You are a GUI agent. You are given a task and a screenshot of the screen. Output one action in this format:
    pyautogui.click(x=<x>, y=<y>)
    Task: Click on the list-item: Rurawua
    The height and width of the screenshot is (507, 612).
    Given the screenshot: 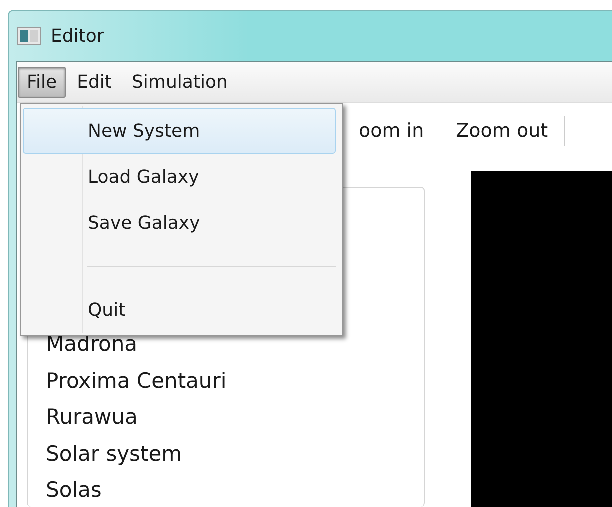 What is the action you would take?
    pyautogui.click(x=235, y=417)
    